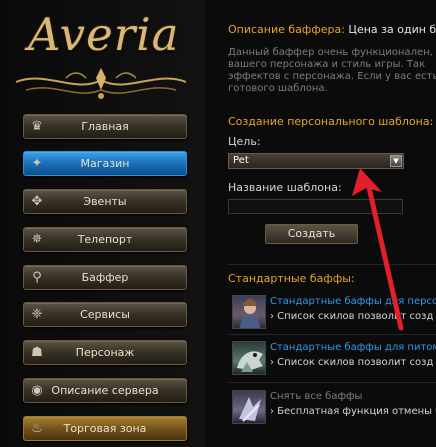 Image resolution: width=436 pixels, height=447 pixels. What do you see at coordinates (37, 239) in the screenshot?
I see `teleport-icon: ✵` at bounding box center [37, 239].